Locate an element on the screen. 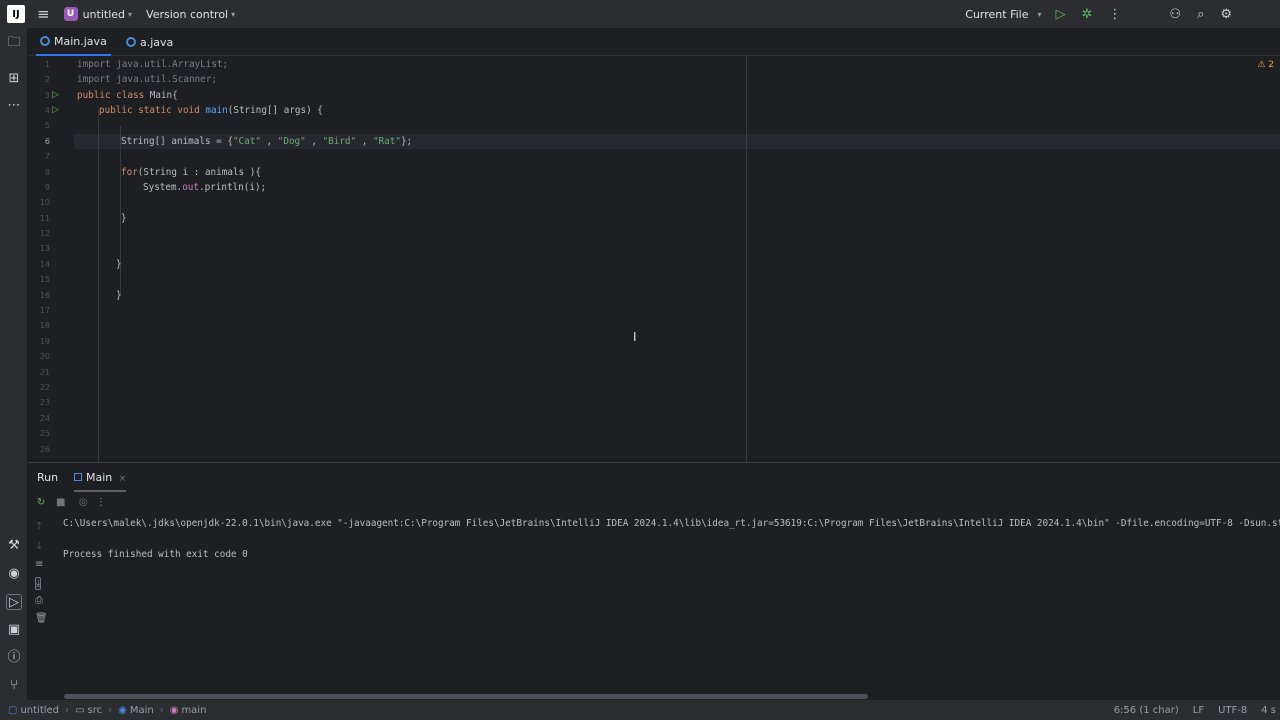 The height and width of the screenshot is (720, 1280). soft-wrap-icon: ≡ is located at coordinates (39, 564).